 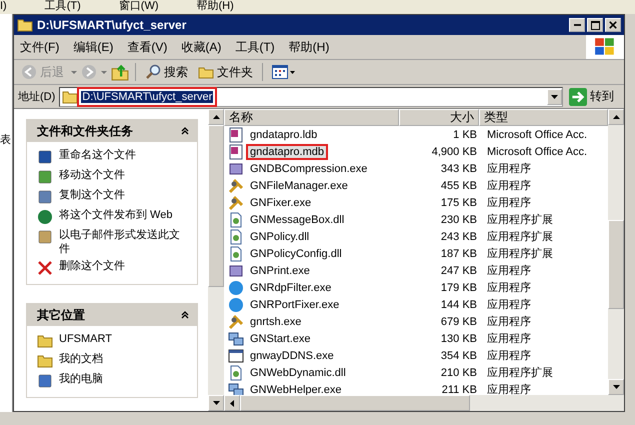 I want to click on file-name: GNRdpFilter.exe, so click(x=291, y=288).